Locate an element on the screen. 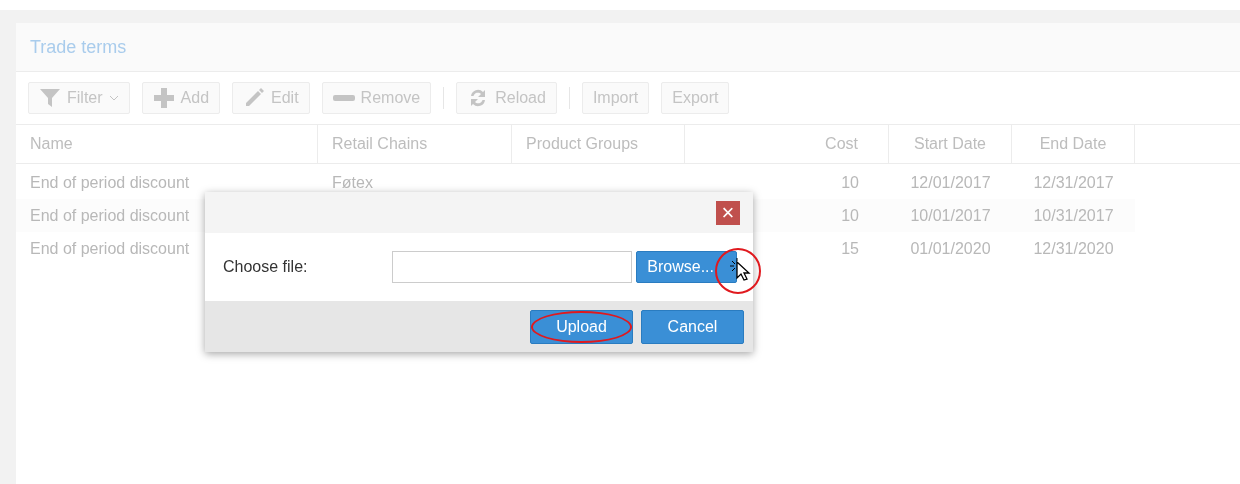 Image resolution: width=1240 pixels, height=484 pixels. table-cell: 15 is located at coordinates (850, 248).